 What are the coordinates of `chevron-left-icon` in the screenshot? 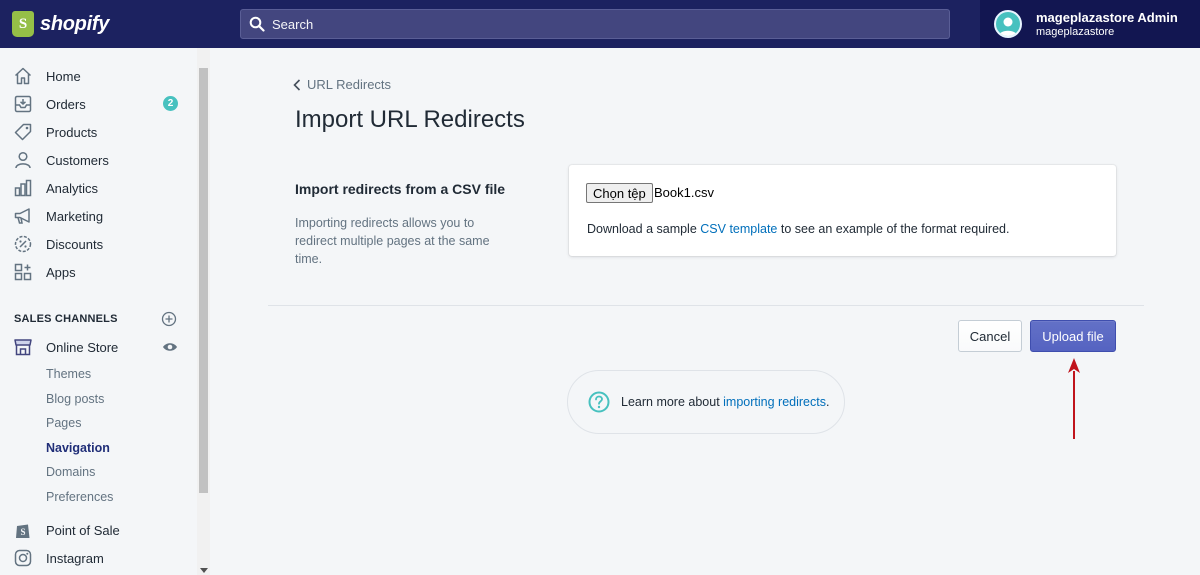 It's located at (297, 84).